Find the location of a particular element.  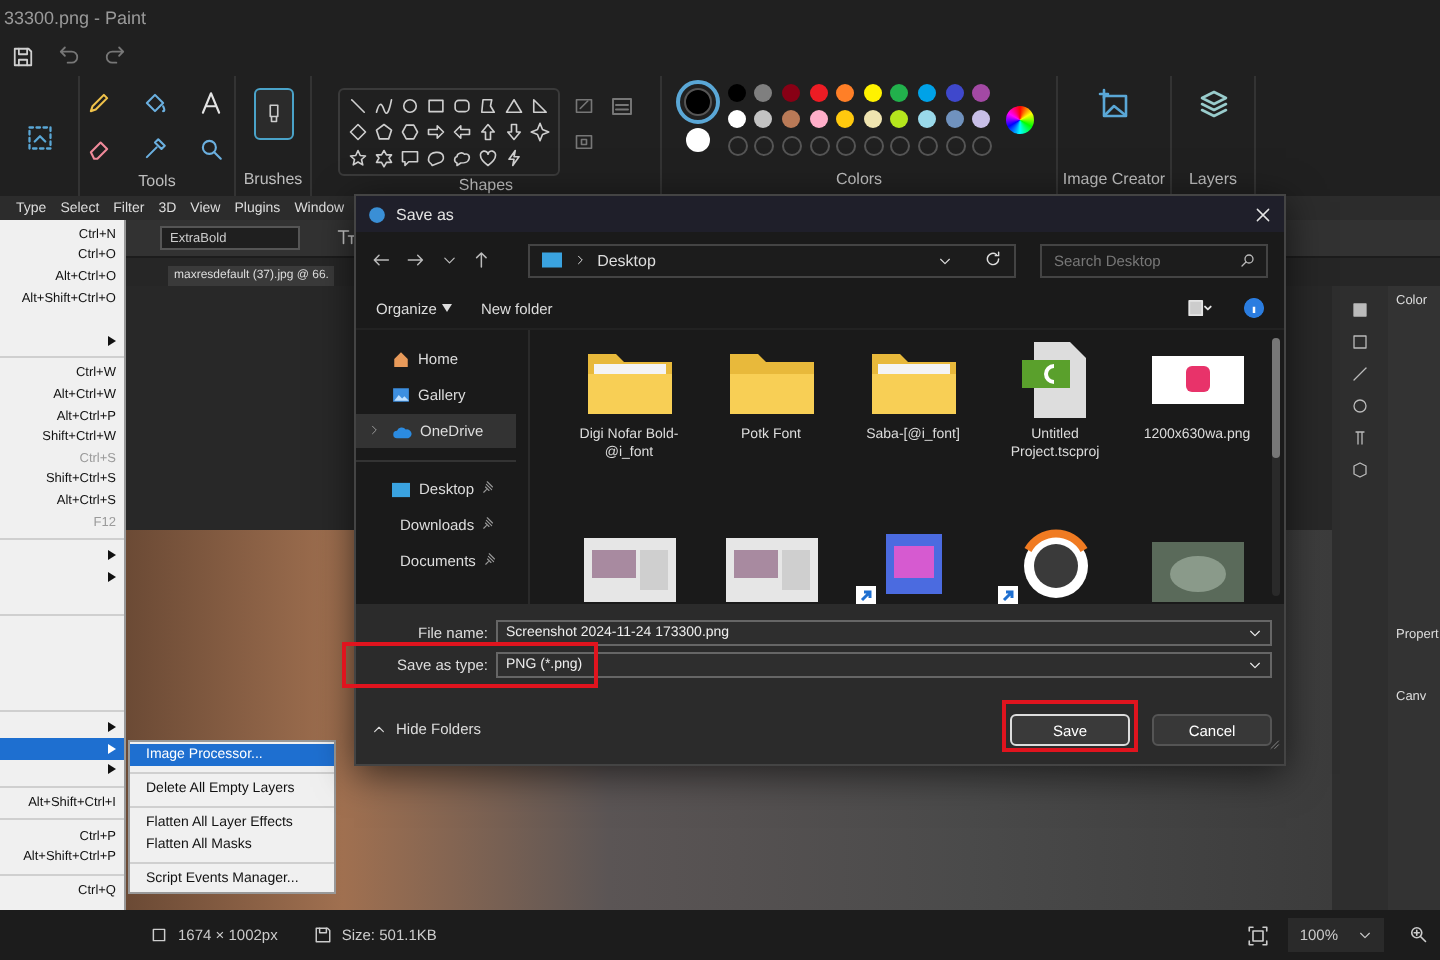

six-point-star-shape-icon is located at coordinates (383, 158).